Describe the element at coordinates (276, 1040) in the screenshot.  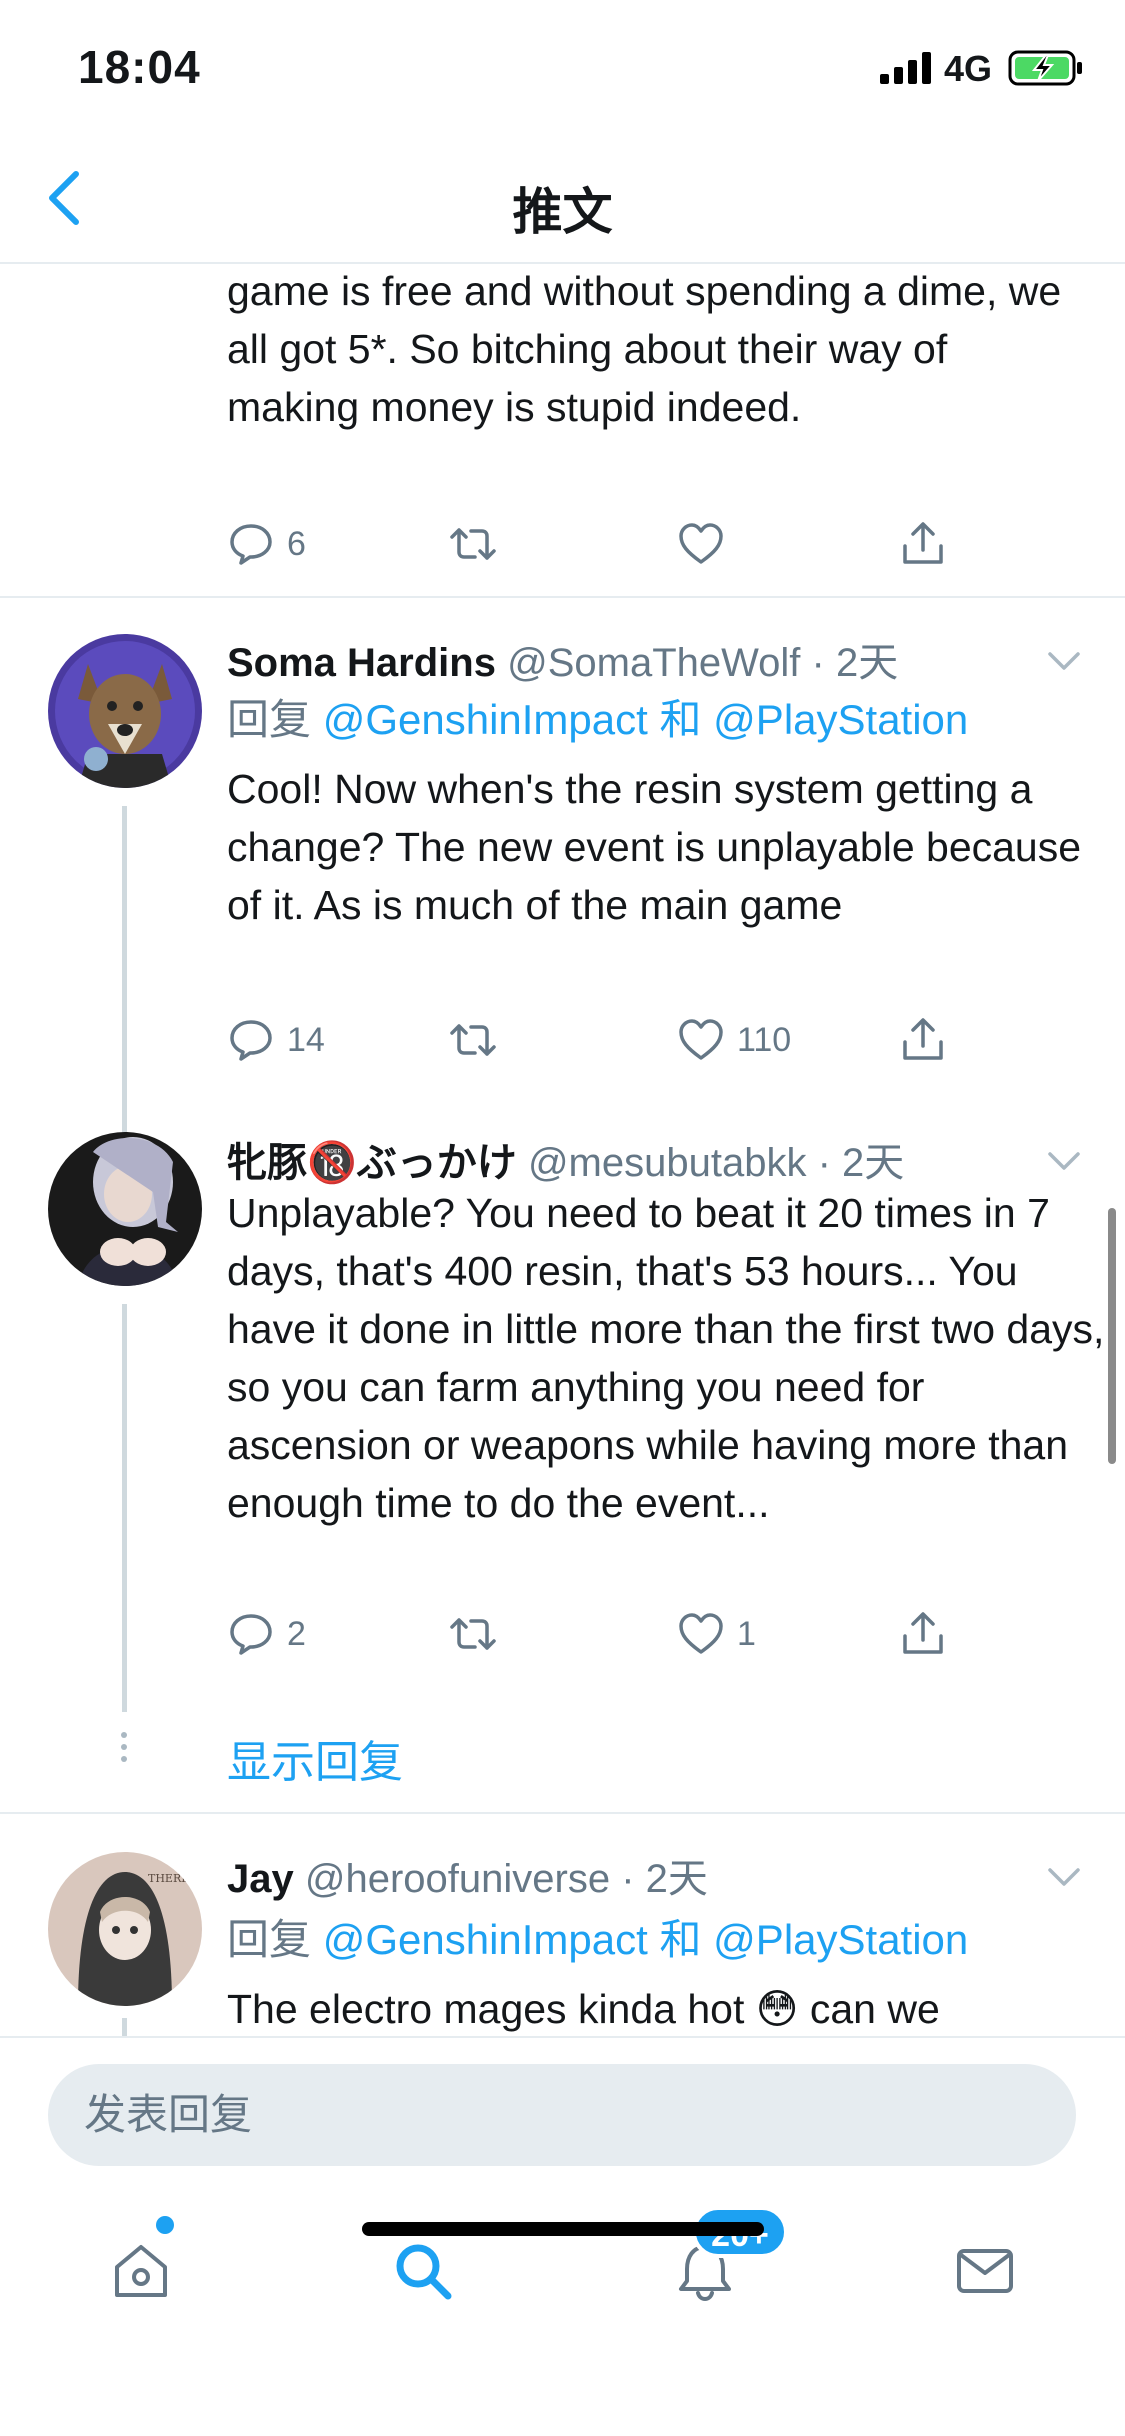
I see `reply-button: 14` at that location.